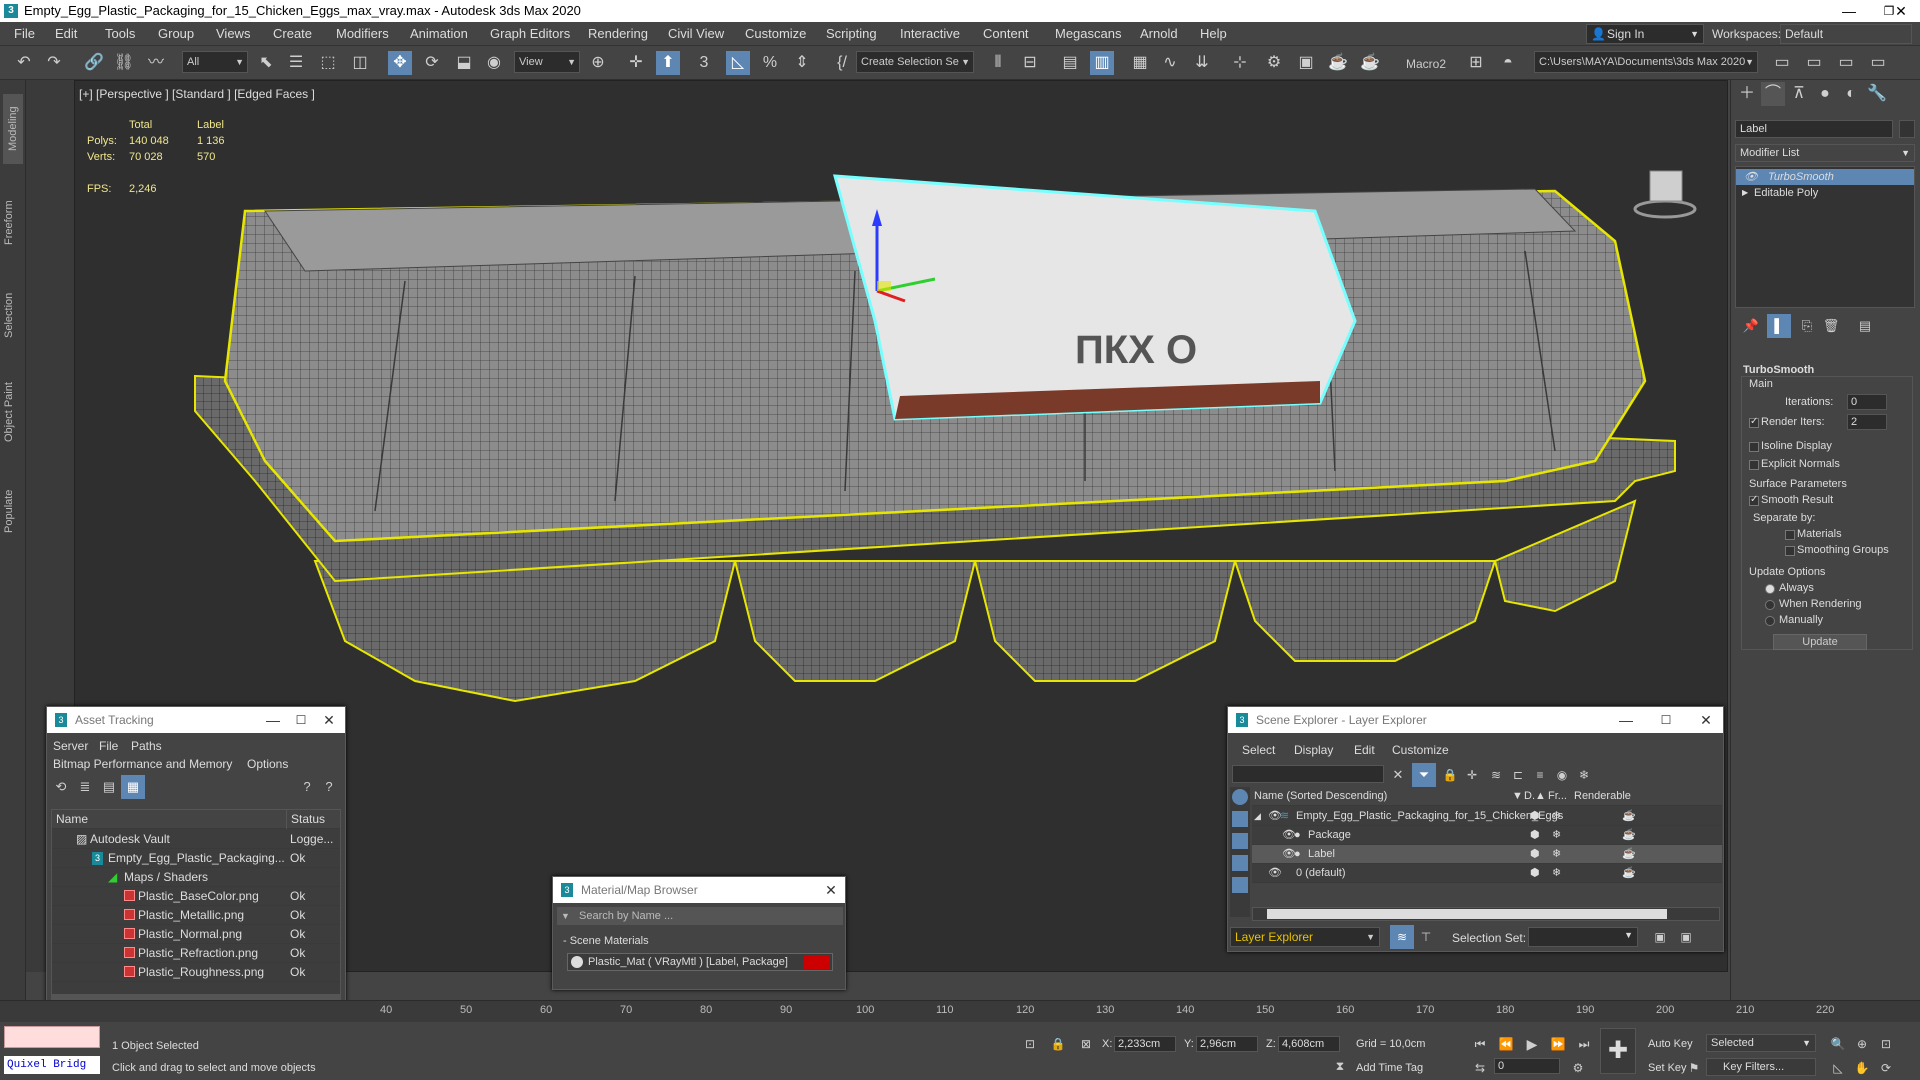  What do you see at coordinates (1851, 94) in the screenshot?
I see `display-tab-icon: ◐` at bounding box center [1851, 94].